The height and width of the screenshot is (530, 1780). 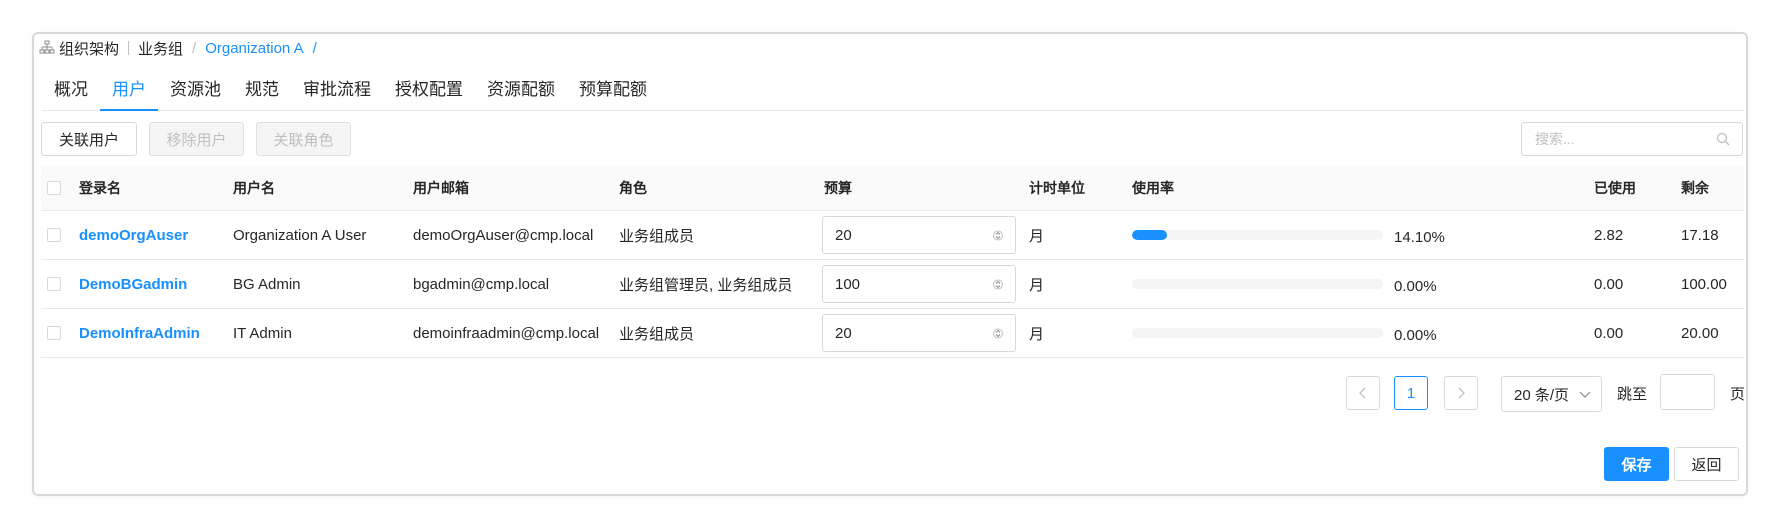 What do you see at coordinates (71, 92) in the screenshot?
I see `tab-overview: 概况` at bounding box center [71, 92].